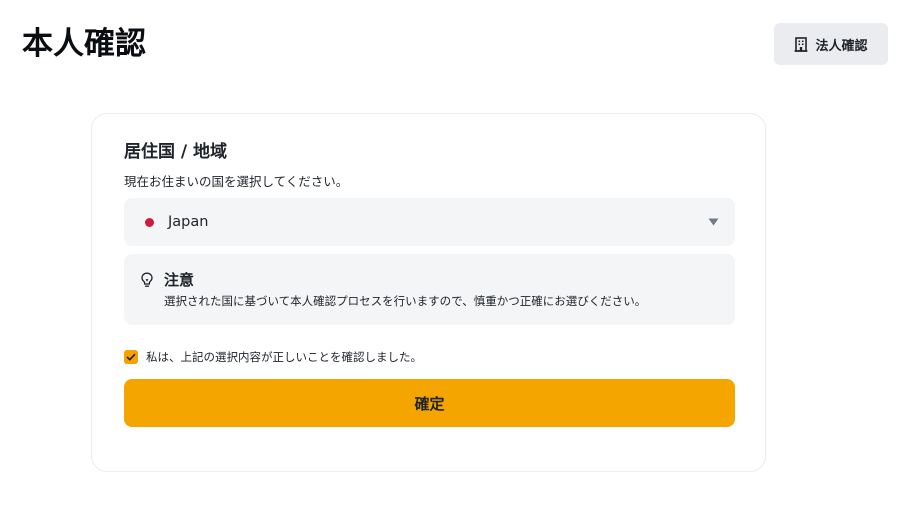  What do you see at coordinates (713, 222) in the screenshot?
I see `caret-down-icon` at bounding box center [713, 222].